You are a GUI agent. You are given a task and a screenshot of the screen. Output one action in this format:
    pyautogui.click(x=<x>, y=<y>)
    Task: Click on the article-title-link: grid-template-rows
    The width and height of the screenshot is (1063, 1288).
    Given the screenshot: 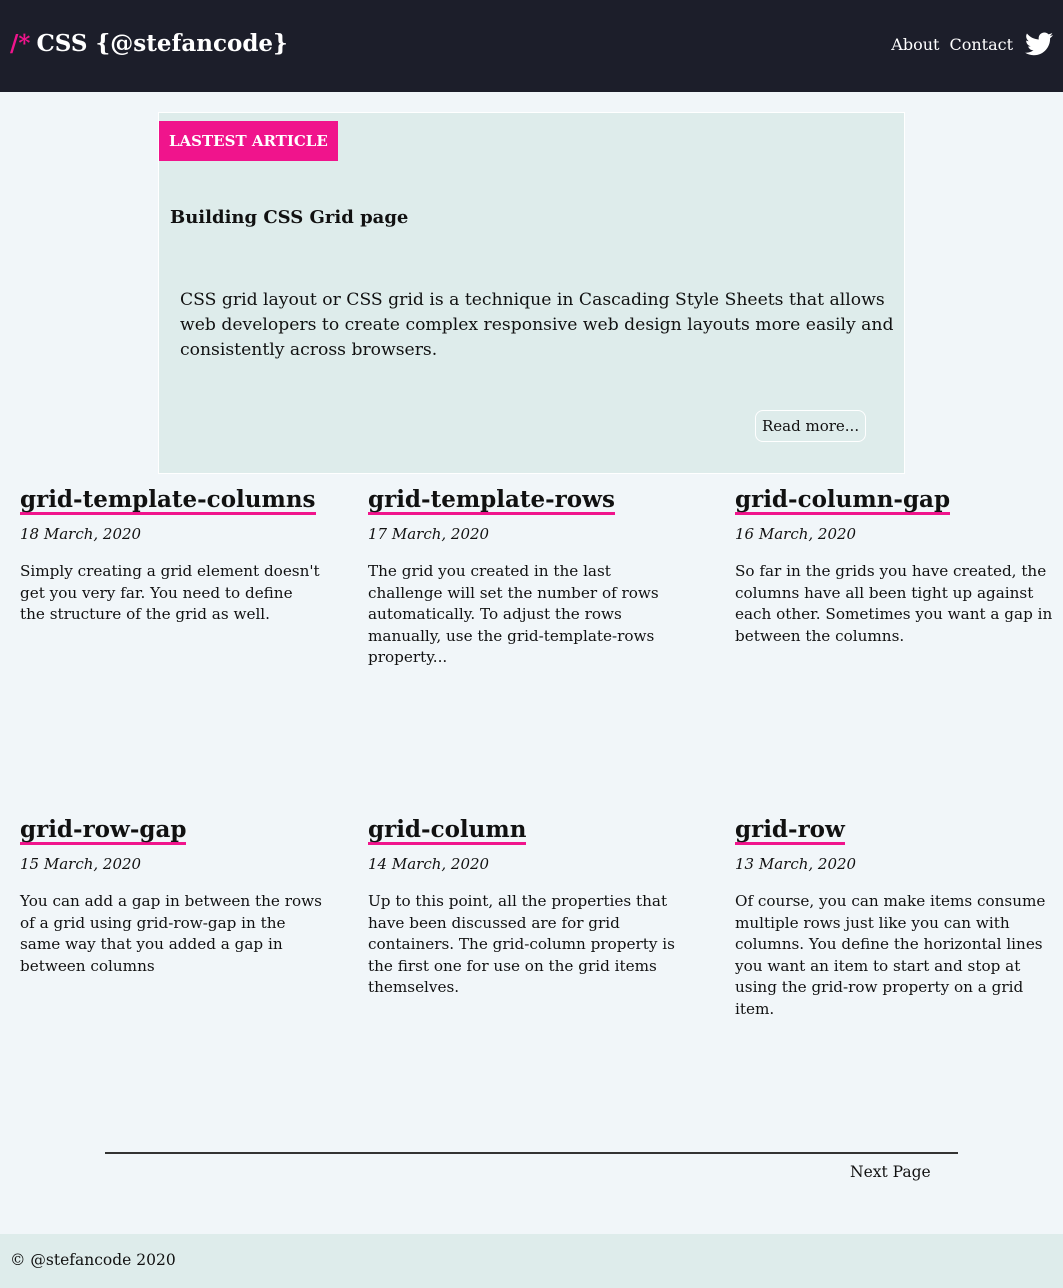 What is the action you would take?
    pyautogui.click(x=491, y=501)
    